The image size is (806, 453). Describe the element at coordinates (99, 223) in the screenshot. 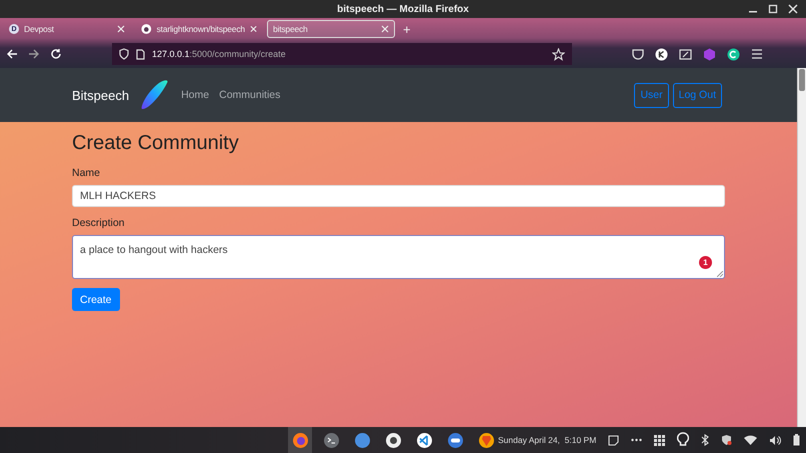

I see `field-label: Description` at that location.